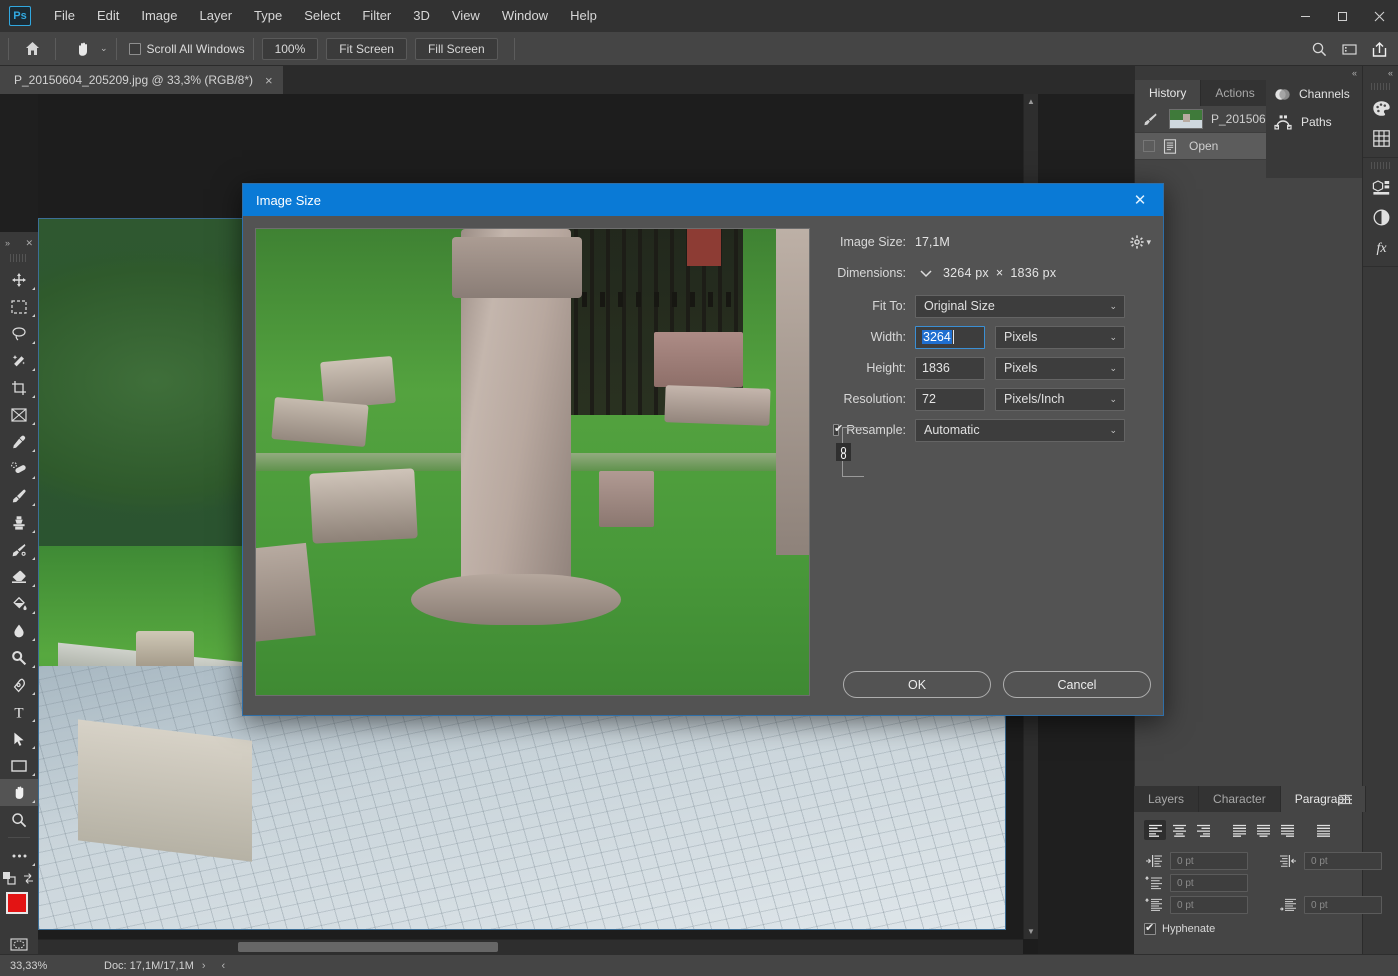 This screenshot has width=1398, height=976. I want to click on foreground-color-swatch, so click(17, 903).